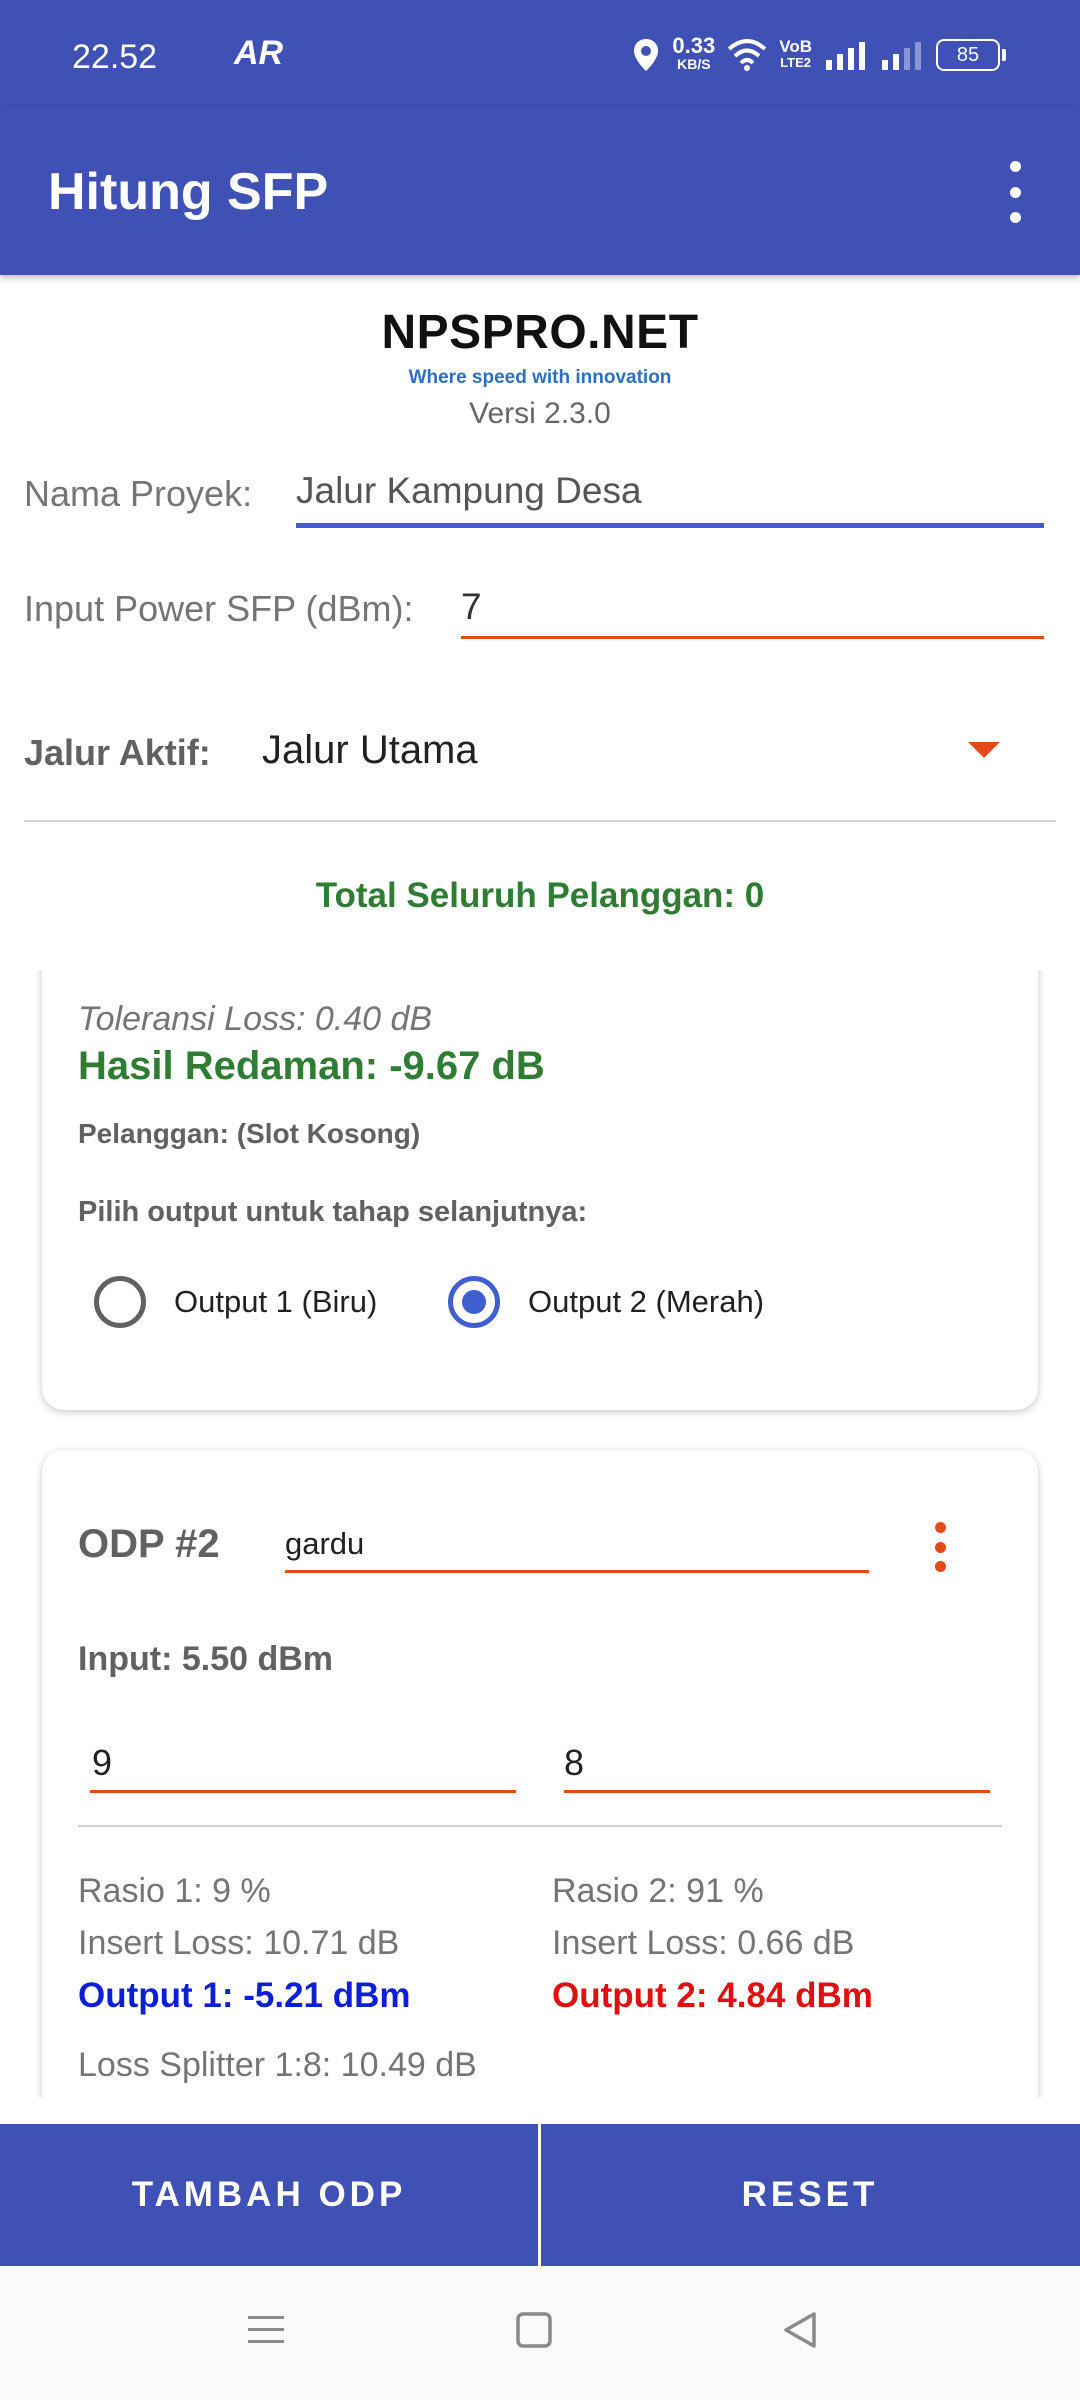  Describe the element at coordinates (694, 64) in the screenshot. I see `net-speed-unit: KB/S` at that location.